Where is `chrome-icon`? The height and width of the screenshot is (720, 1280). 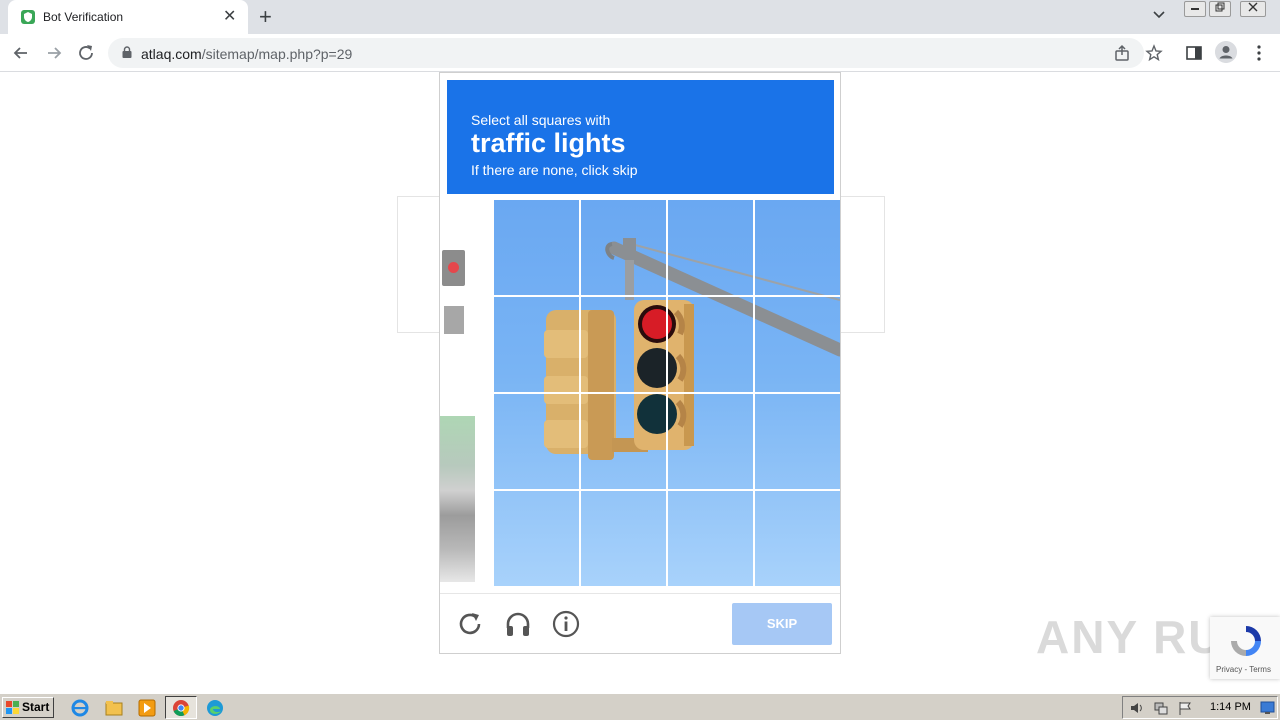 chrome-icon is located at coordinates (181, 708).